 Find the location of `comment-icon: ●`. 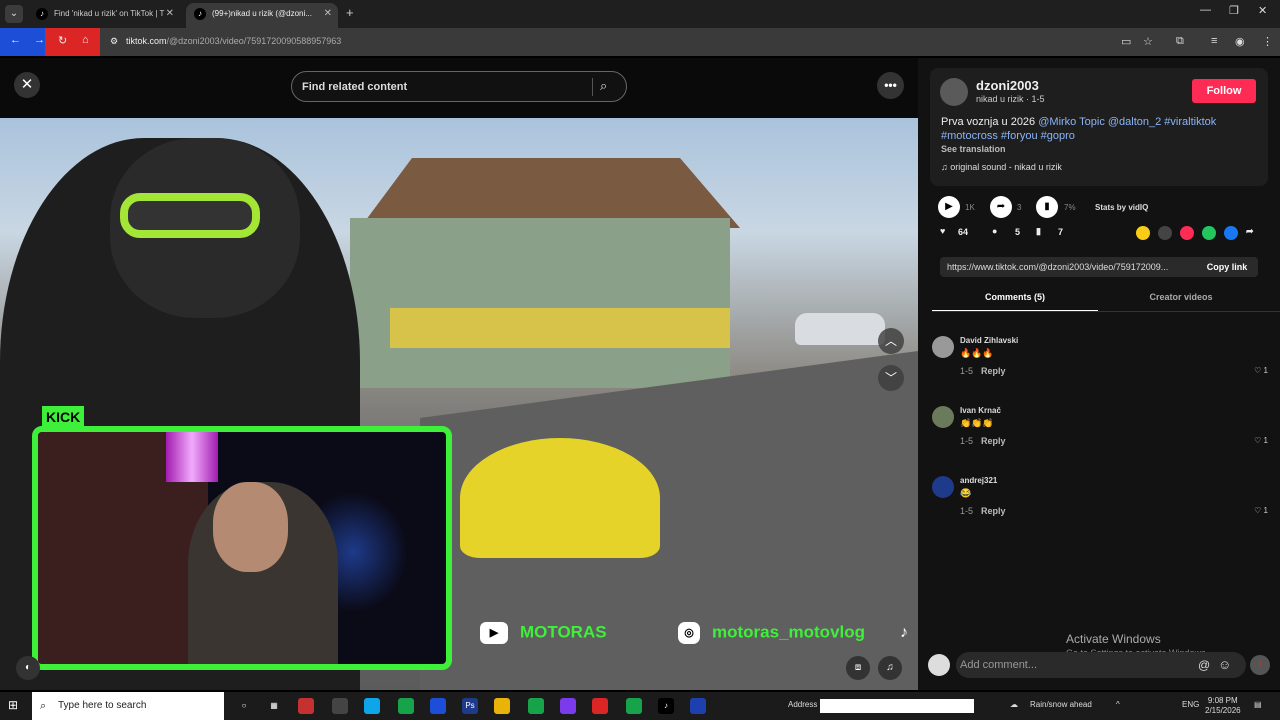

comment-icon: ● is located at coordinates (994, 231).